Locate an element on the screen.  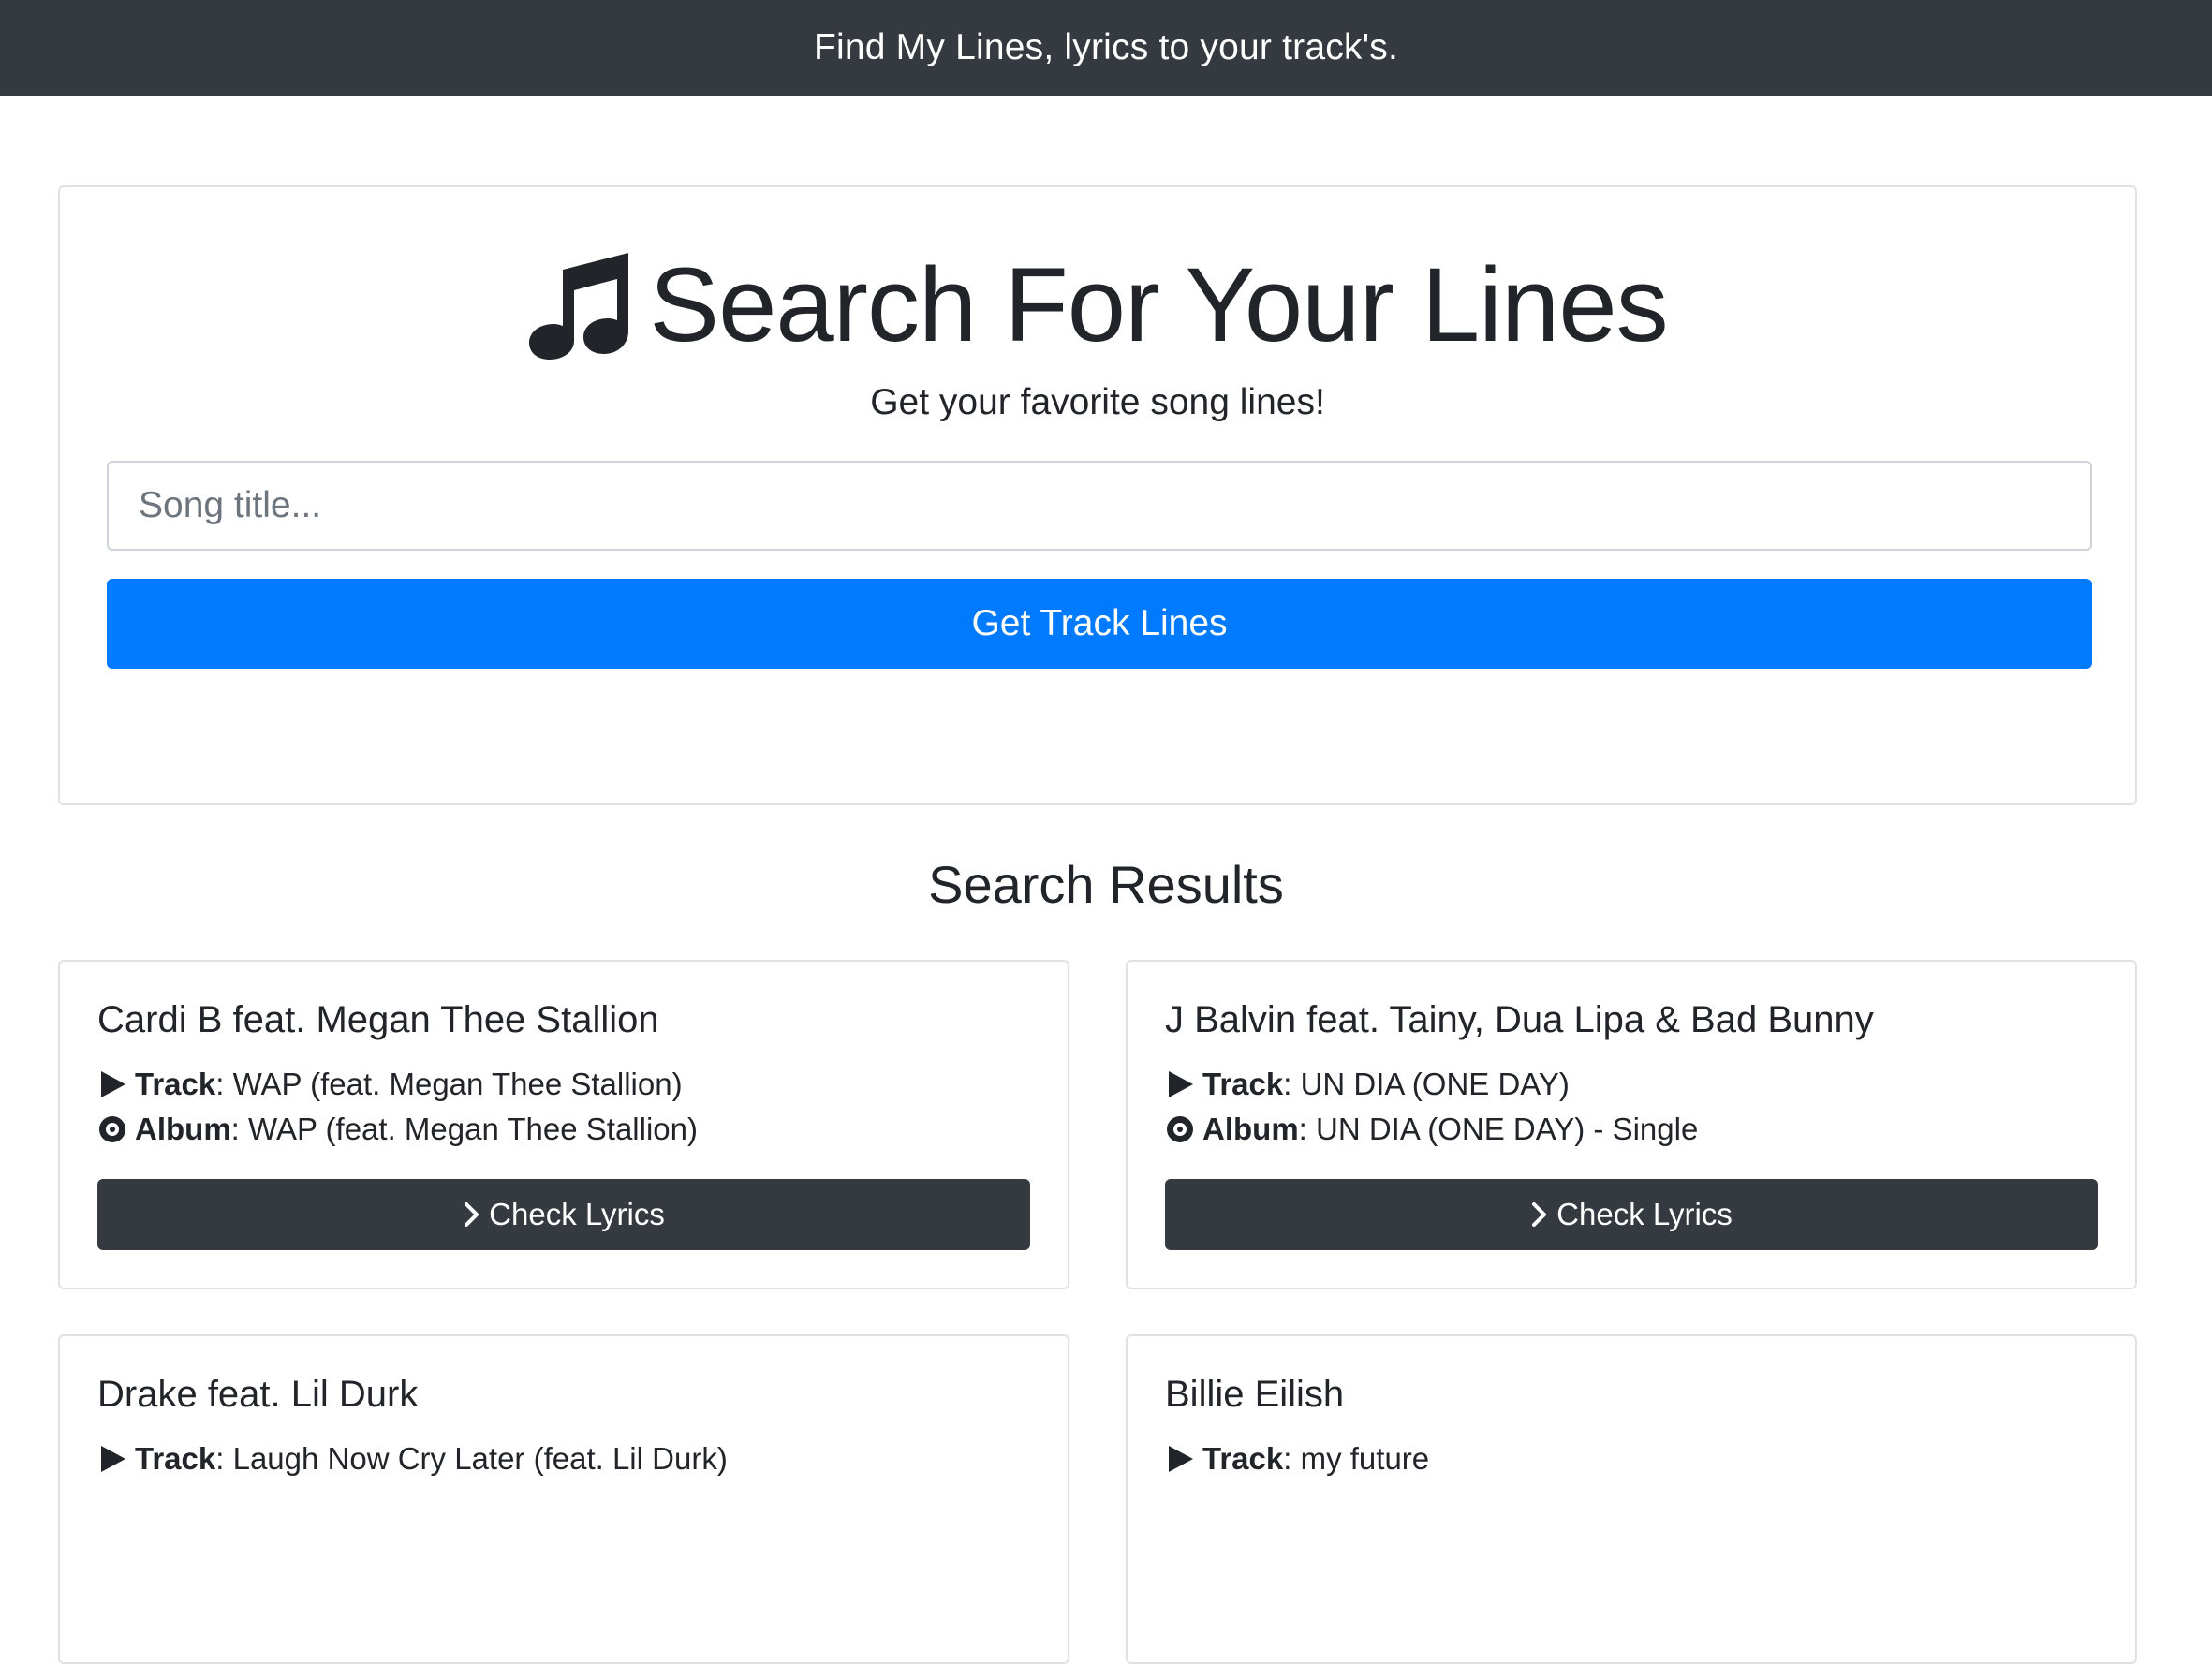
track-name: UN DIA (ONE DAY) is located at coordinates (1435, 1084).